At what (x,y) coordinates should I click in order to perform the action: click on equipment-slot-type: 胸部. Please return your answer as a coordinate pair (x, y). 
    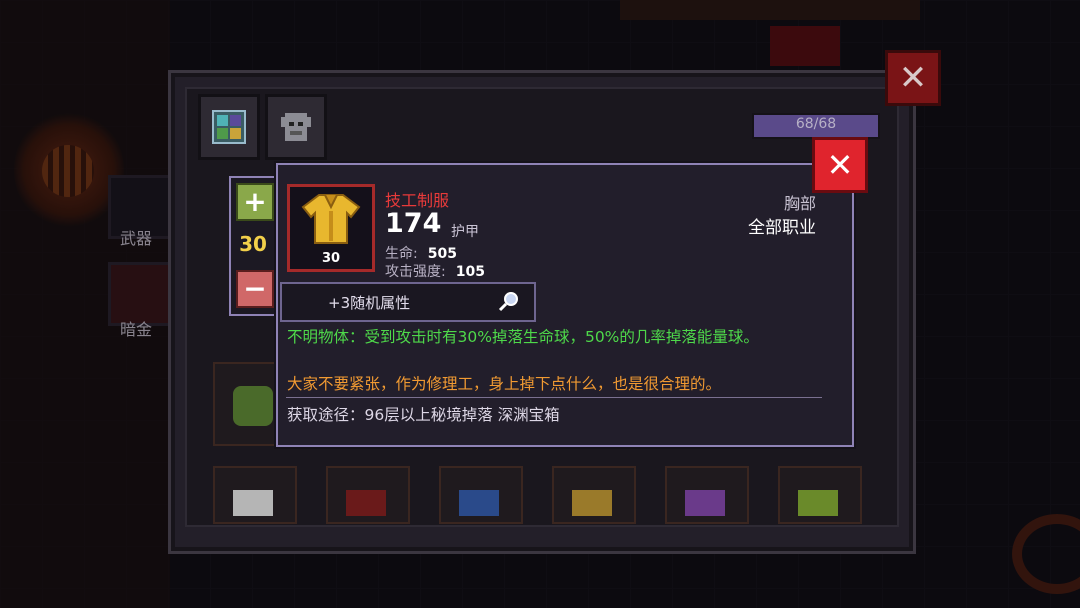
    Looking at the image, I should click on (799, 203).